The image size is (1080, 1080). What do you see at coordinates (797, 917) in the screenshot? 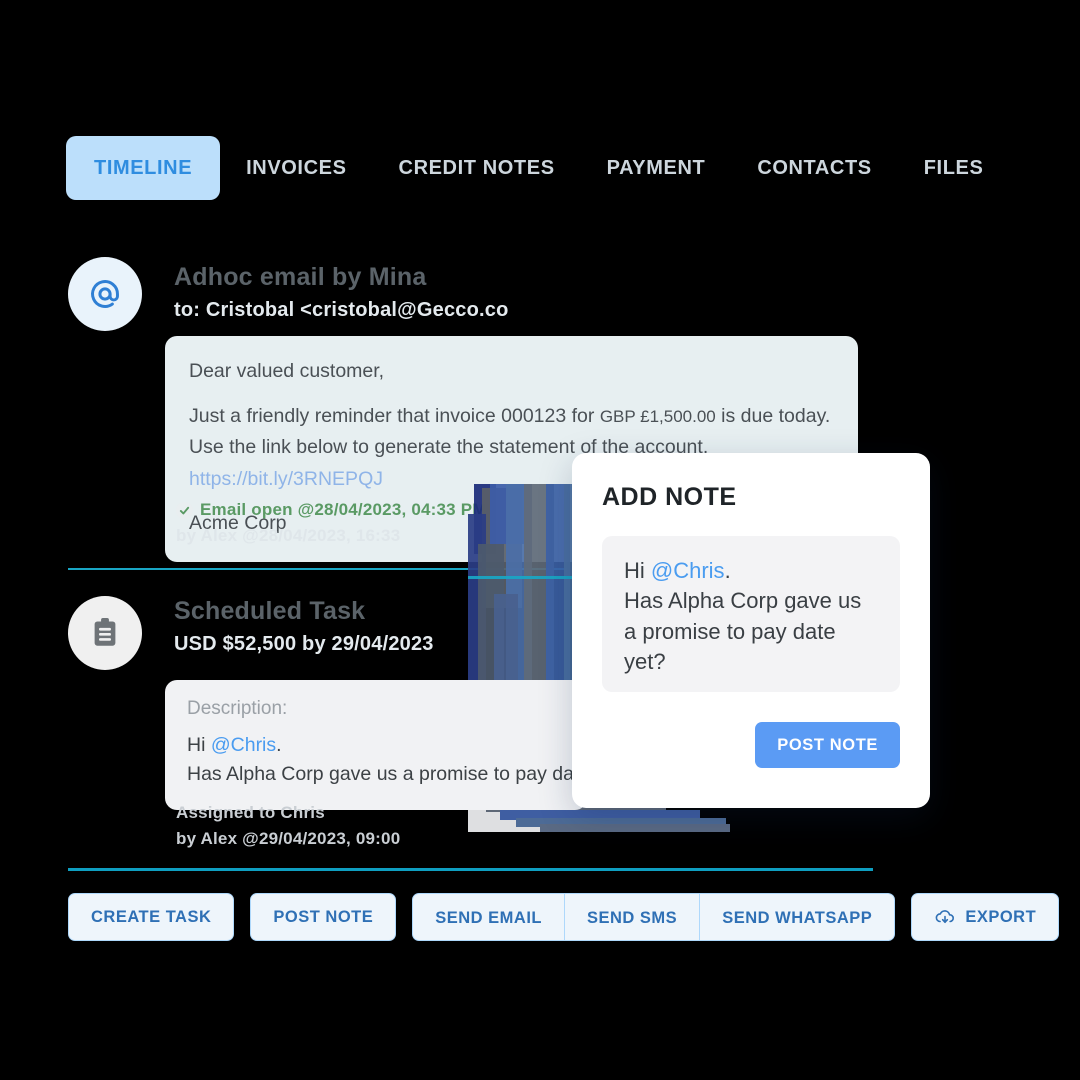
I see `send-whatsapp-button: SEND WHATSAPP` at bounding box center [797, 917].